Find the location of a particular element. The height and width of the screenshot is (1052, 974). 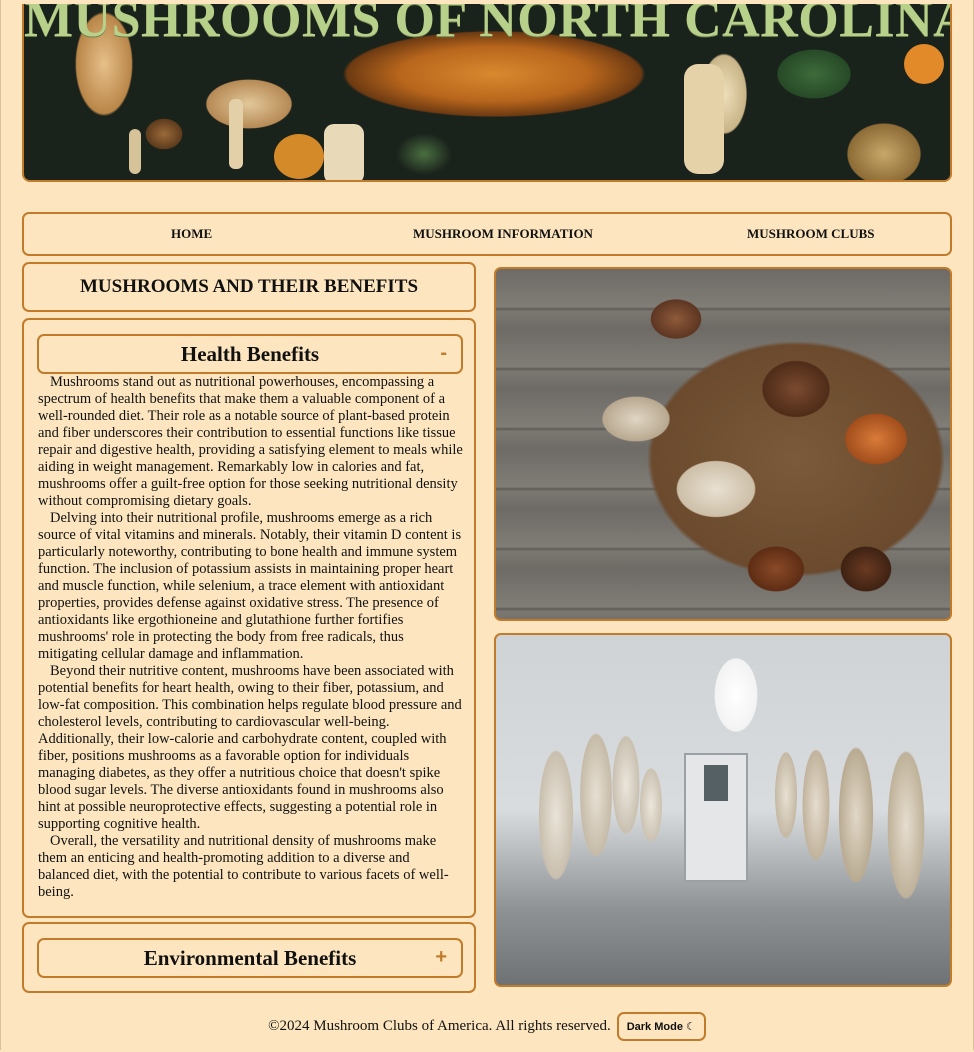

dark-mode-button: Dark Mode ☾ is located at coordinates (661, 1026).